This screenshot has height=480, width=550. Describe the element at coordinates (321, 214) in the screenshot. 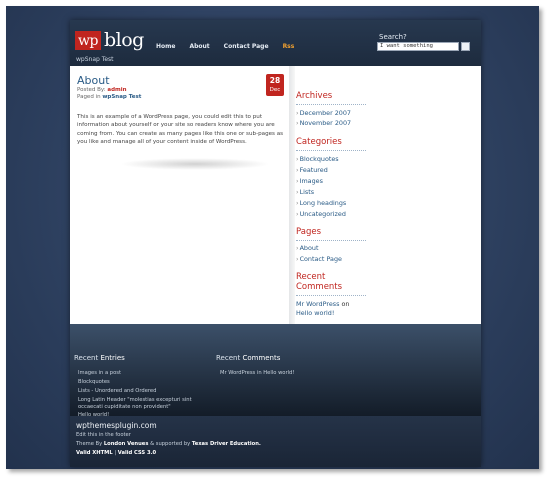

I see `category-item: ›Uncategorized` at that location.